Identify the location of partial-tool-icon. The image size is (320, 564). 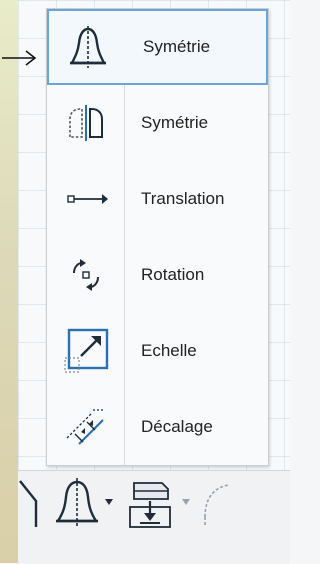
(29, 504).